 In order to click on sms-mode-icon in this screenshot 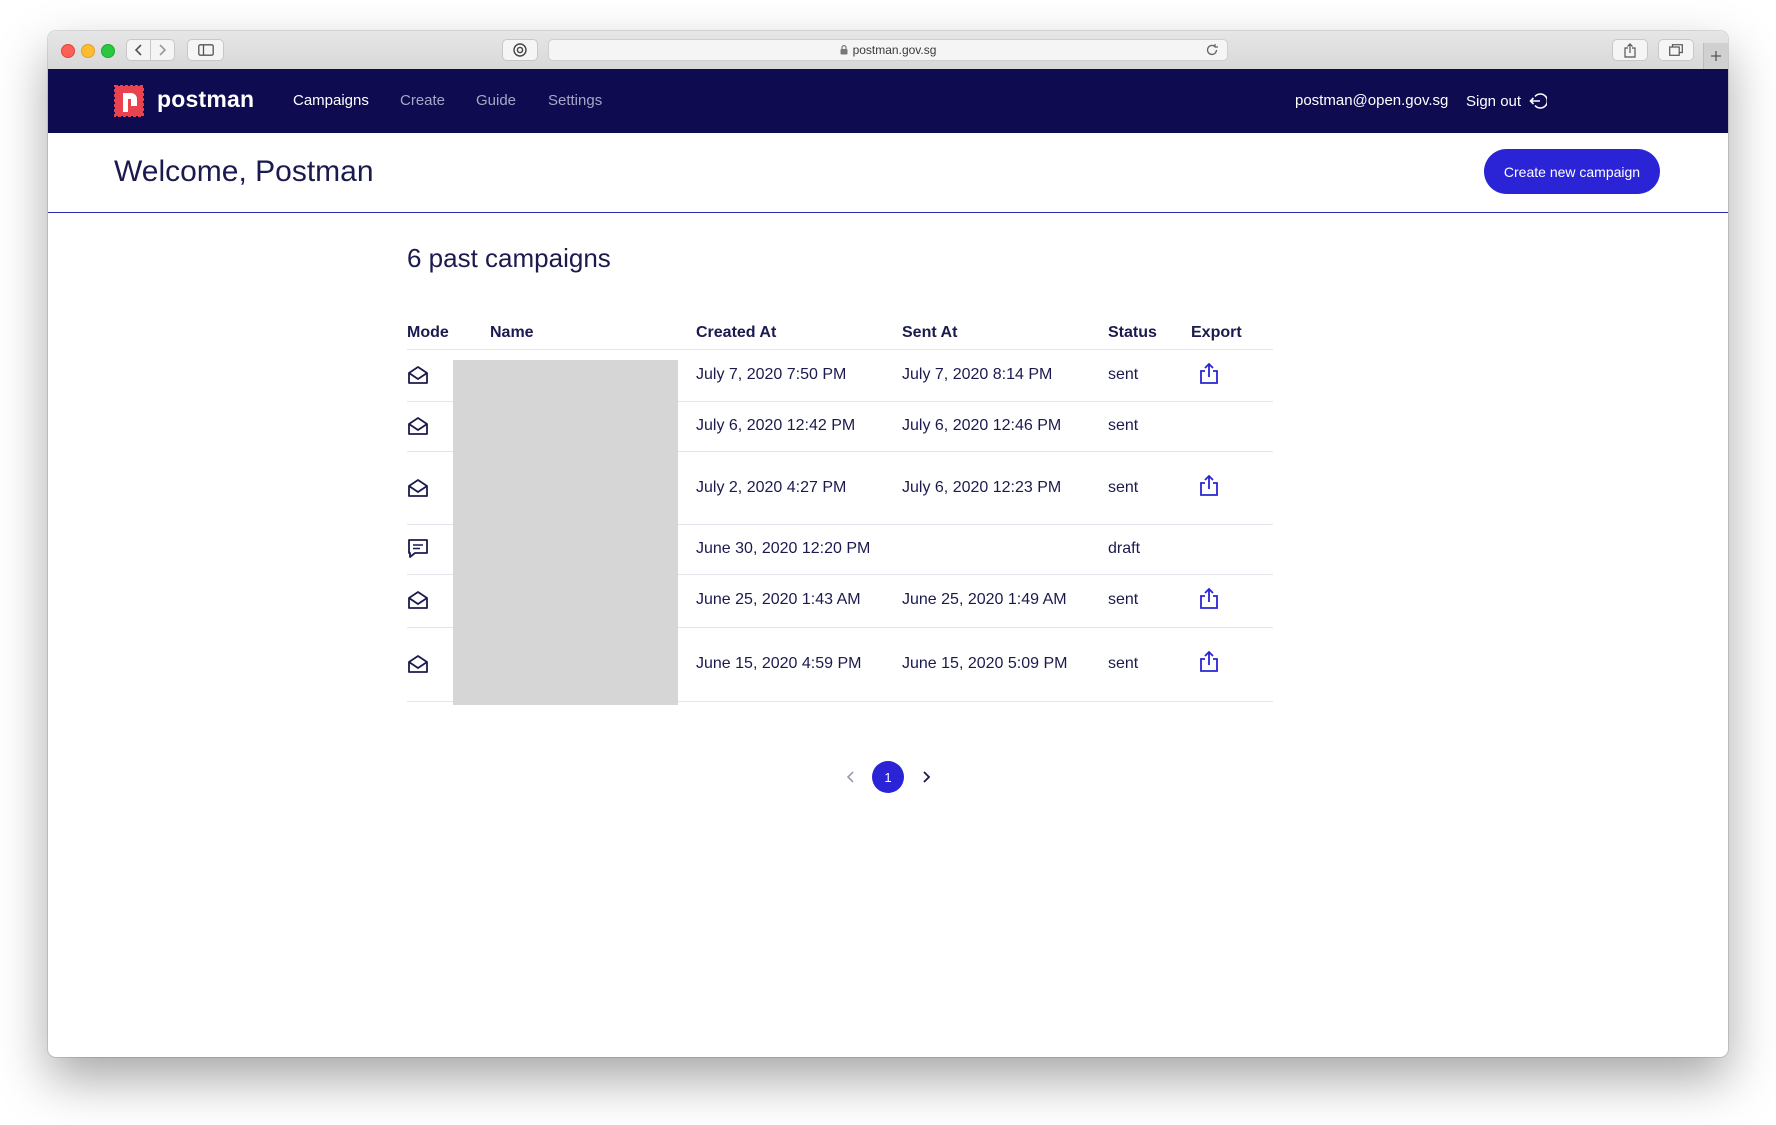, I will do `click(418, 548)`.